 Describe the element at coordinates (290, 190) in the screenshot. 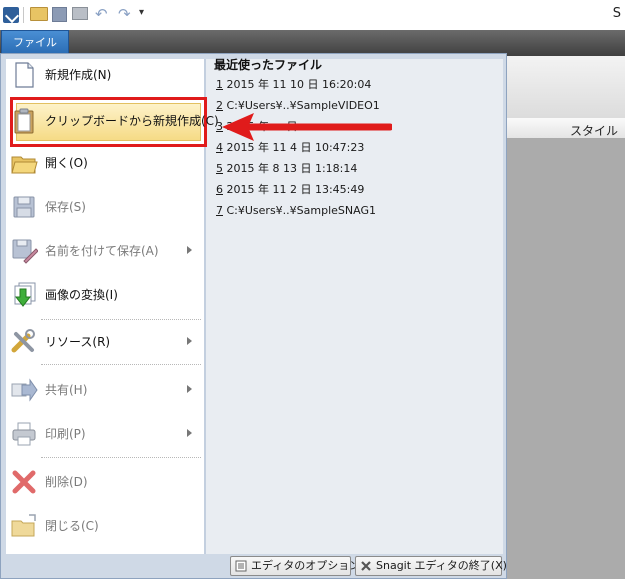

I see `recent-file-item: 6 2015 年 11 2 日 13:45:49` at that location.